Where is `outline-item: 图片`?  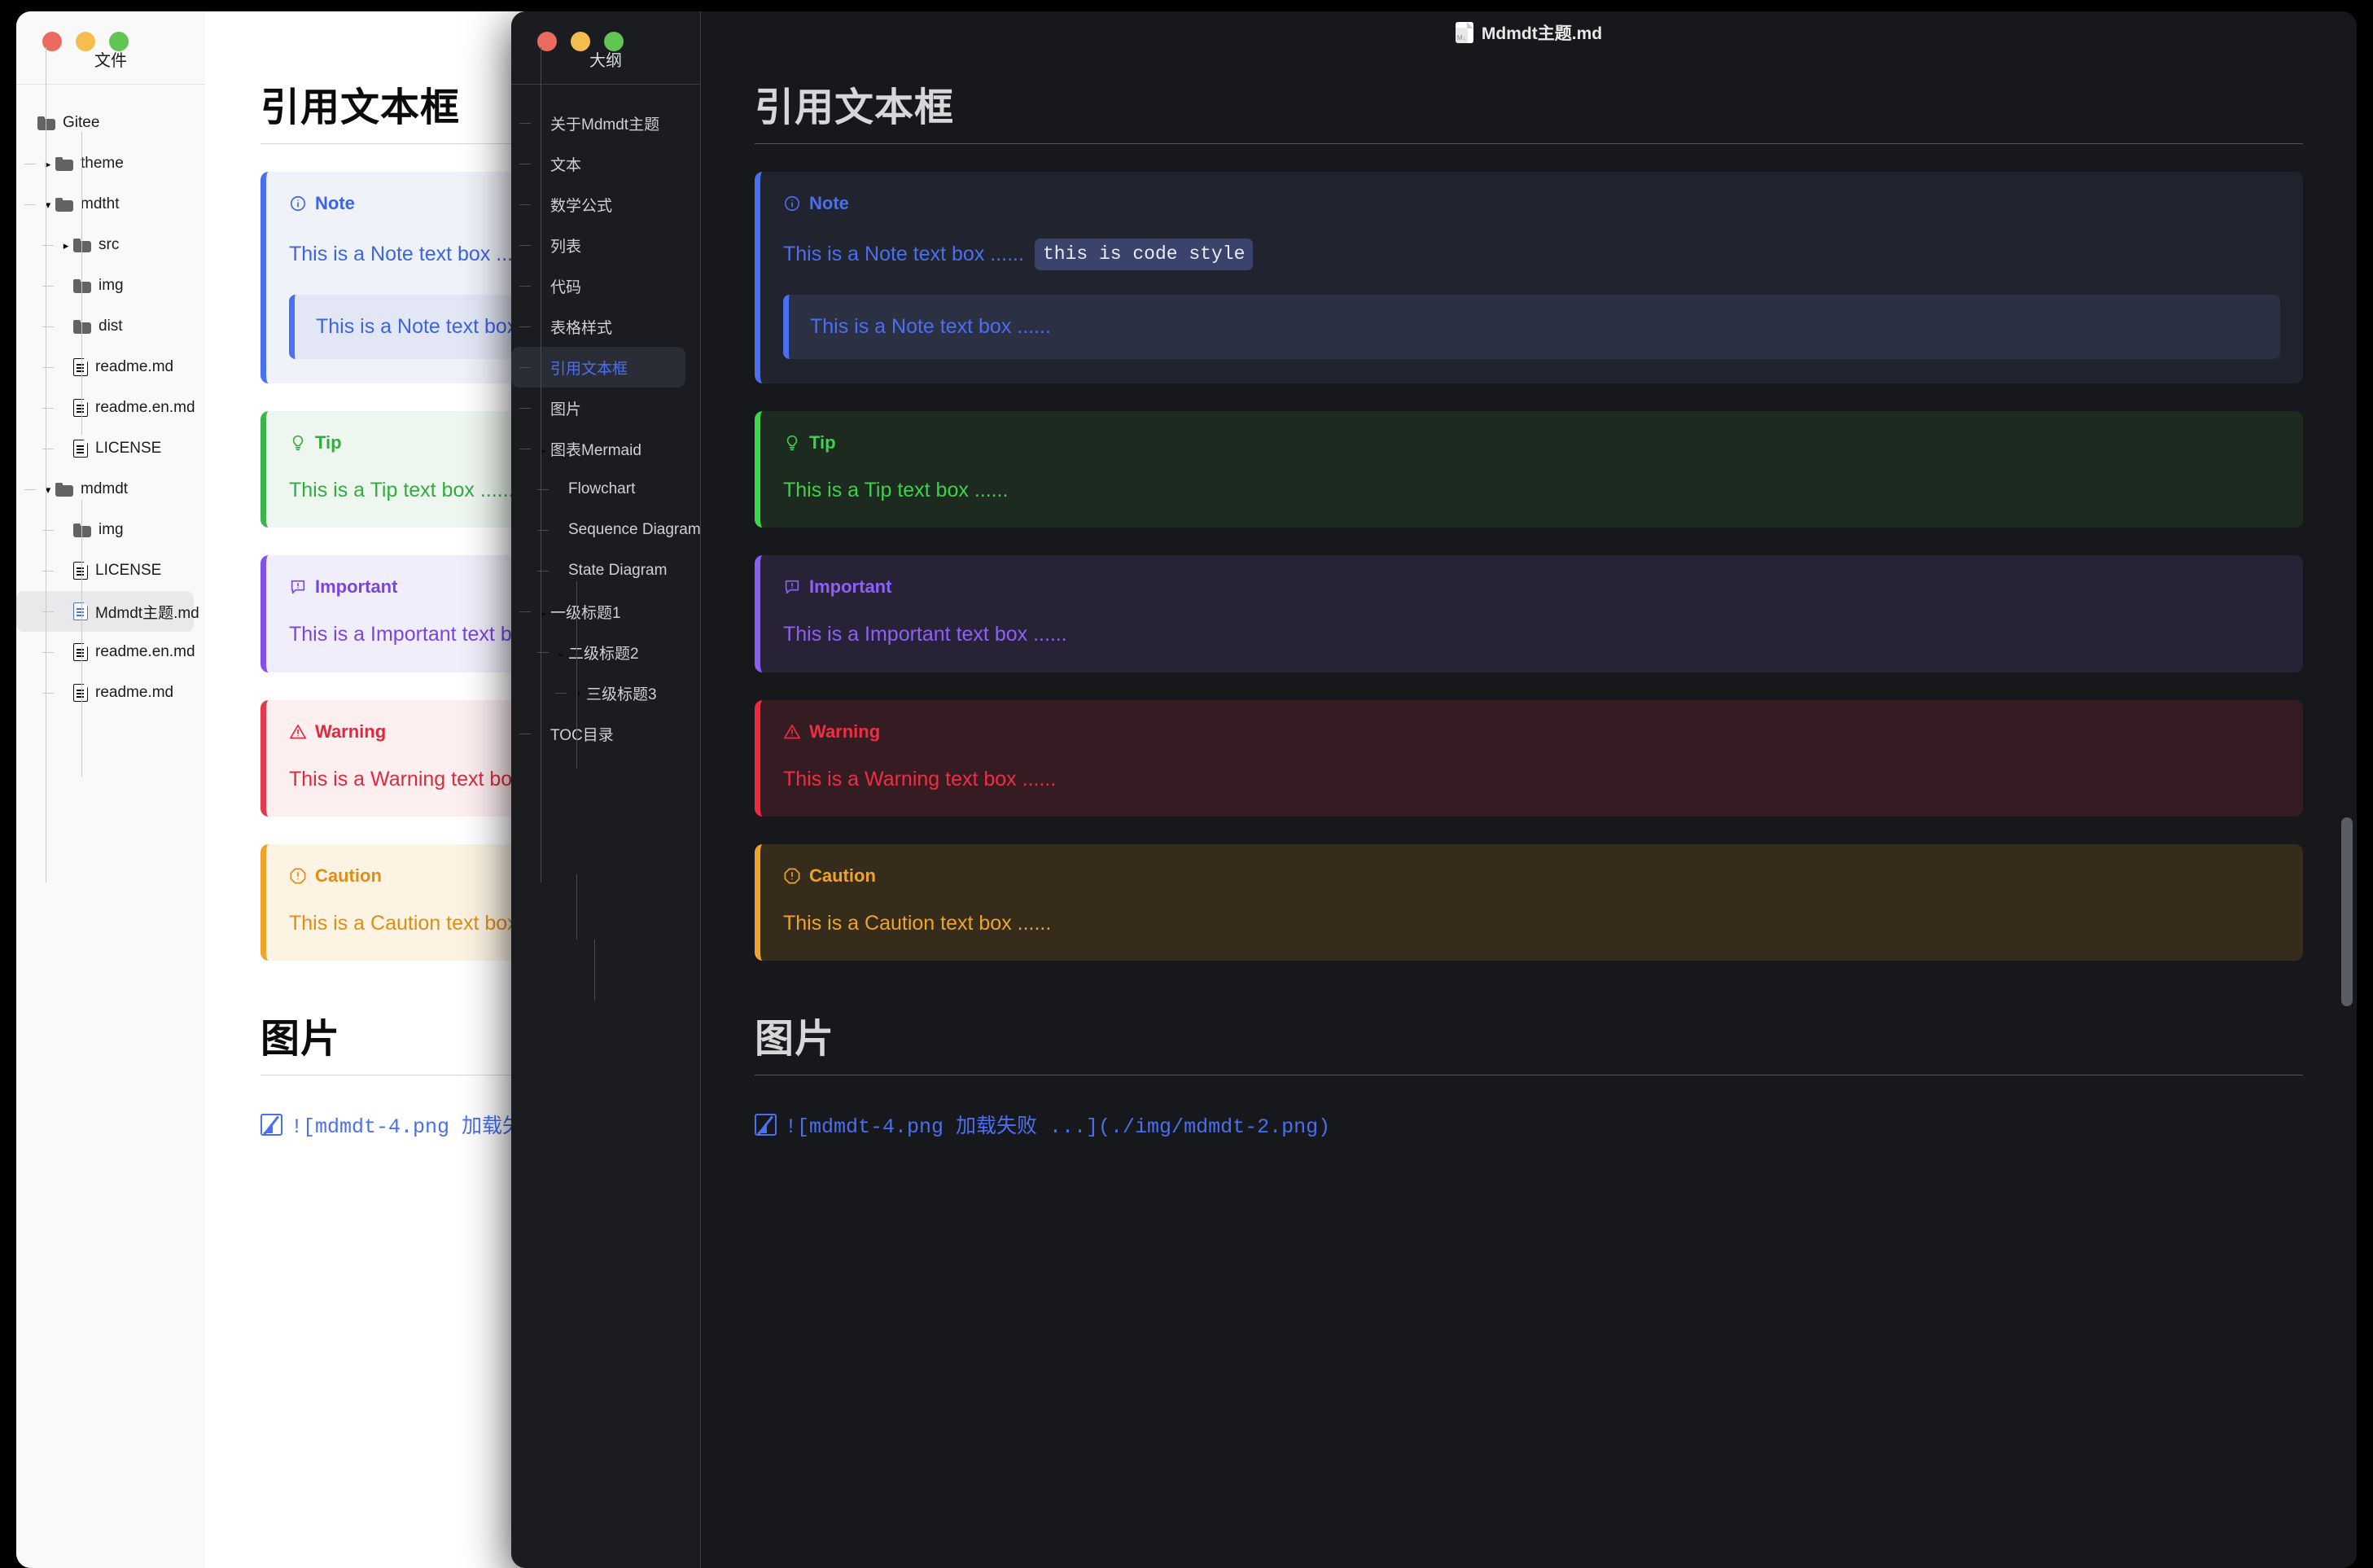
outline-item: 图片 is located at coordinates (605, 408).